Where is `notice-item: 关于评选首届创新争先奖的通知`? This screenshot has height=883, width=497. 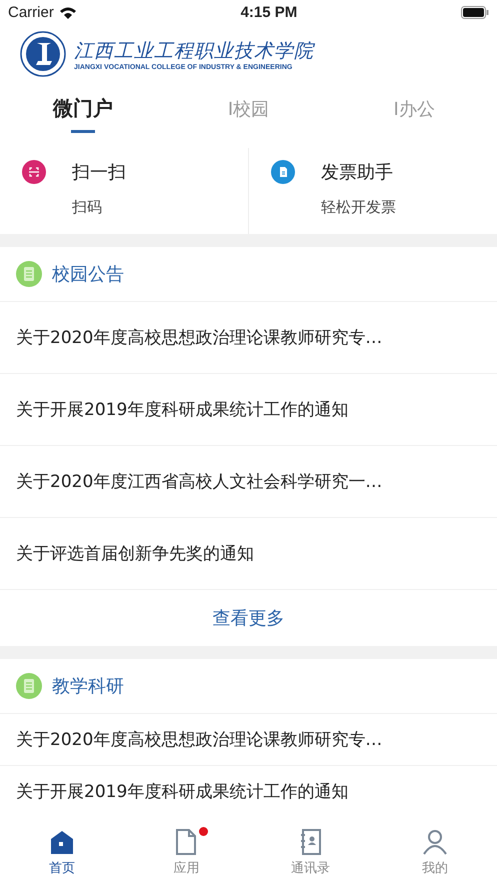 notice-item: 关于评选首届创新争先奖的通知 is located at coordinates (248, 553).